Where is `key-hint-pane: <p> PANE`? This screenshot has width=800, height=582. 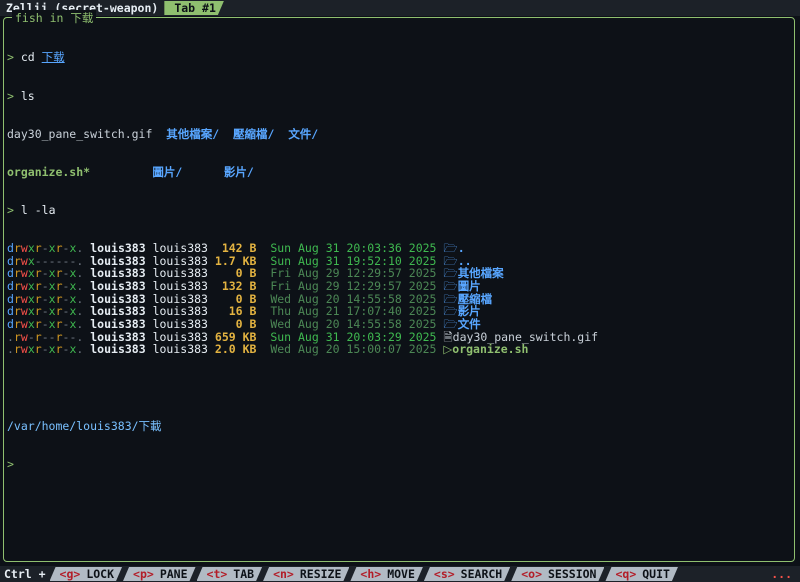 key-hint-pane: <p> PANE is located at coordinates (159, 574).